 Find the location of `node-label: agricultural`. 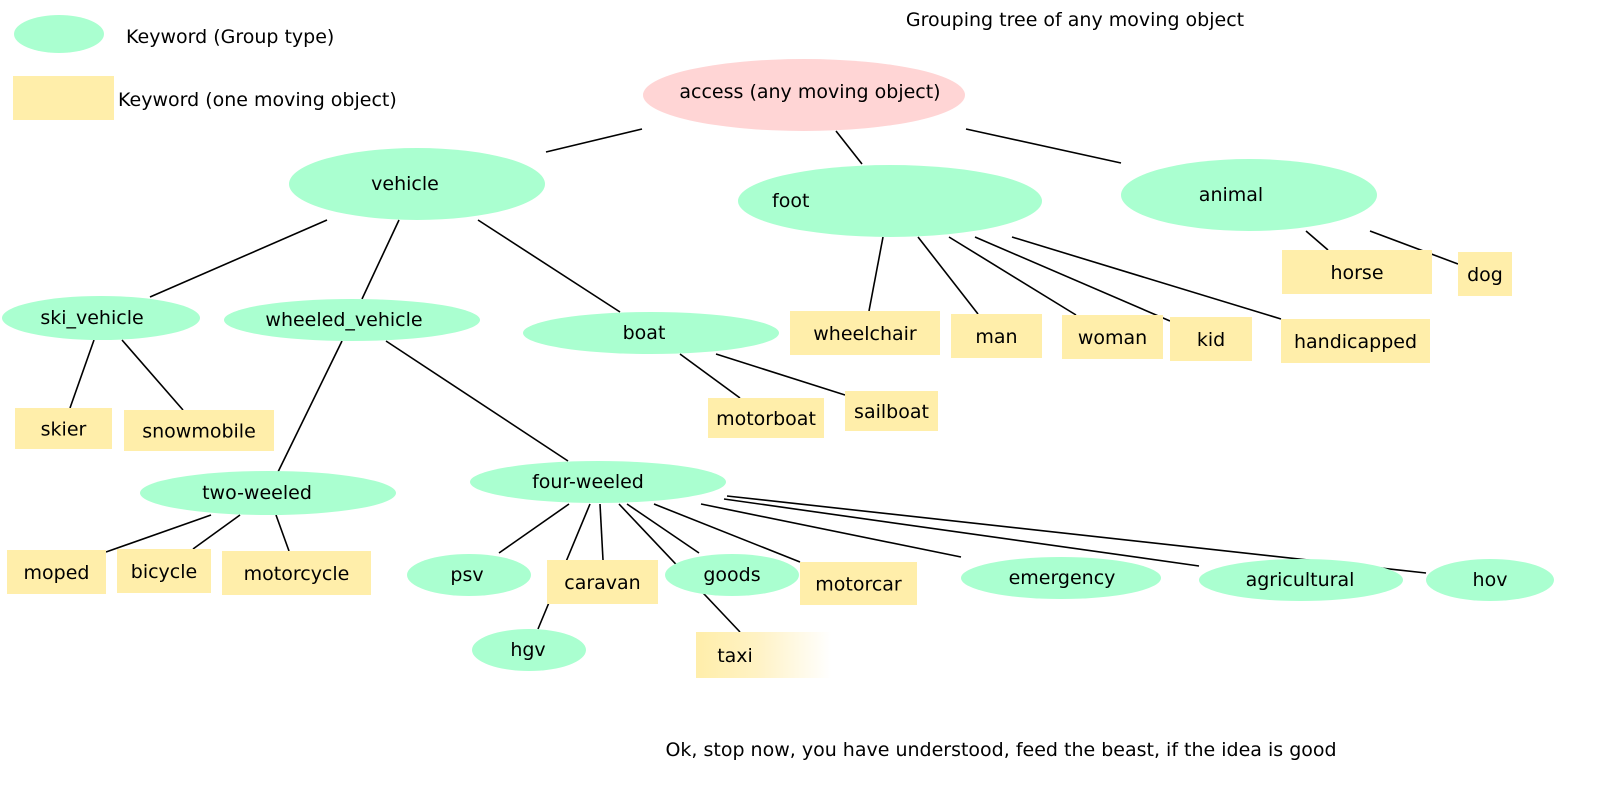

node-label: agricultural is located at coordinates (1300, 580).